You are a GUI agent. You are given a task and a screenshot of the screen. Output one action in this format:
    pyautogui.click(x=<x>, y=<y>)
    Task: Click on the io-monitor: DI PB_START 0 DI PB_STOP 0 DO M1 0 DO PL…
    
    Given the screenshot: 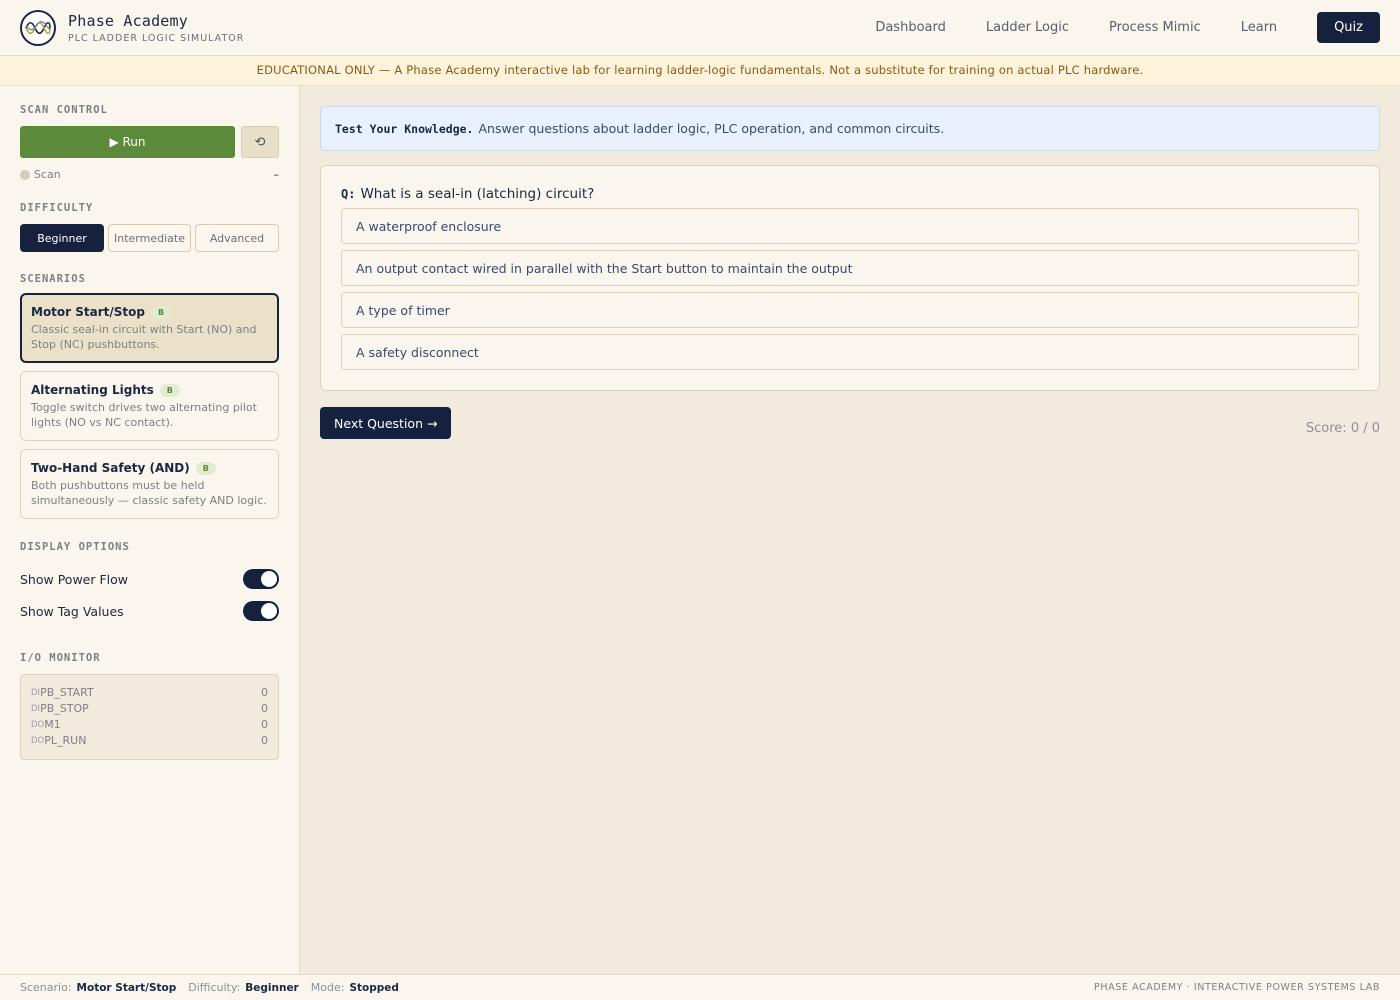 What is the action you would take?
    pyautogui.click(x=149, y=717)
    